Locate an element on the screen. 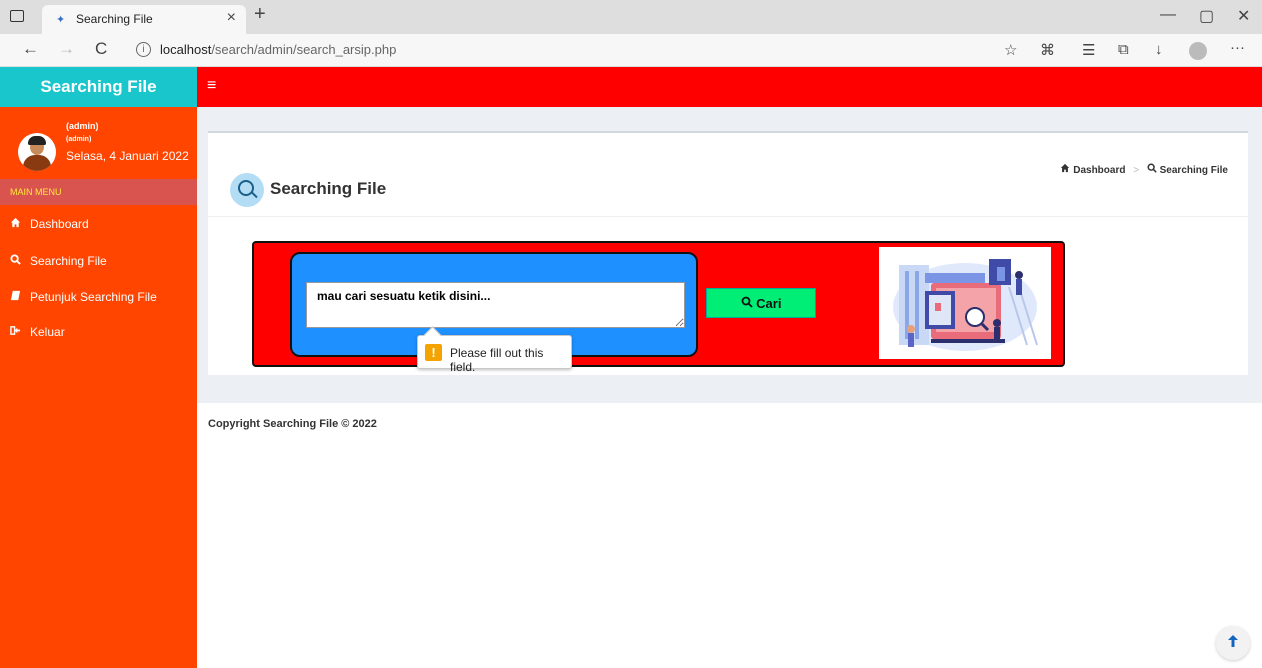 Image resolution: width=1262 pixels, height=668 pixels. search-illustration is located at coordinates (965, 303).